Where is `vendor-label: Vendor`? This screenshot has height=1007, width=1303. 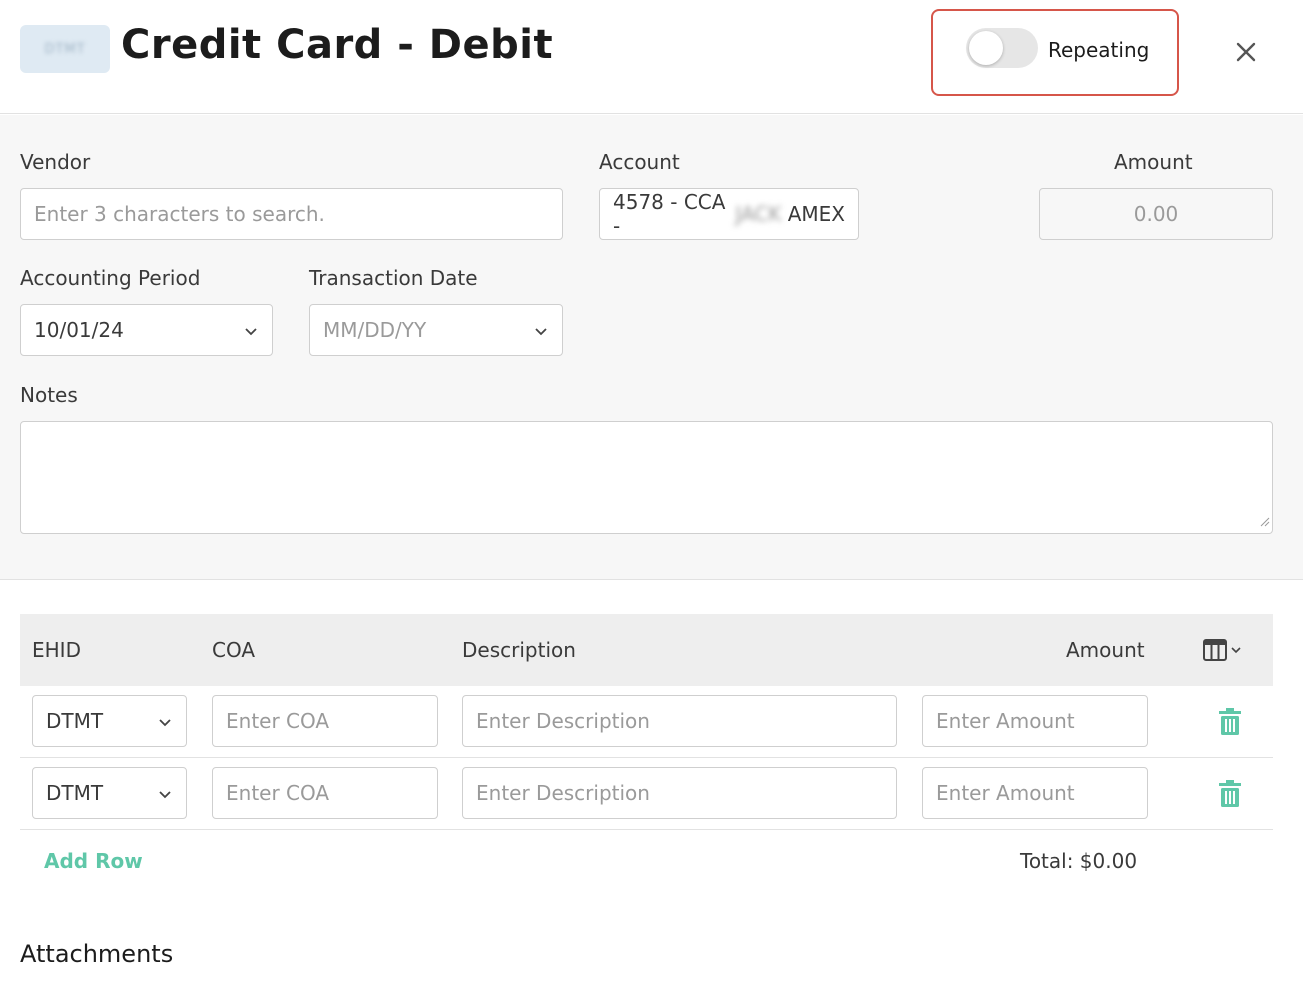
vendor-label: Vendor is located at coordinates (55, 162).